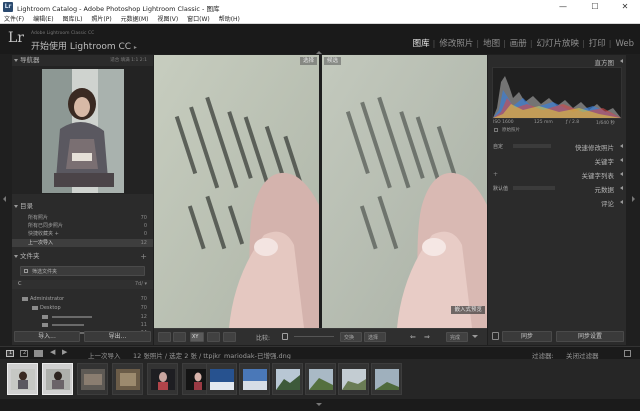  Describe the element at coordinates (4, 199) in the screenshot. I see `left-panel-toggle-icon` at that location.